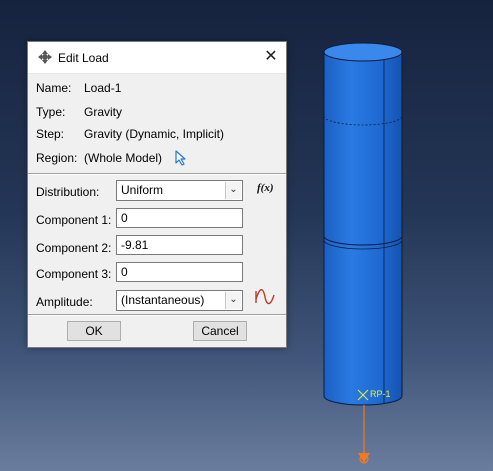 This screenshot has height=471, width=493. Describe the element at coordinates (103, 112) in the screenshot. I see `type-value: Gravity` at that location.